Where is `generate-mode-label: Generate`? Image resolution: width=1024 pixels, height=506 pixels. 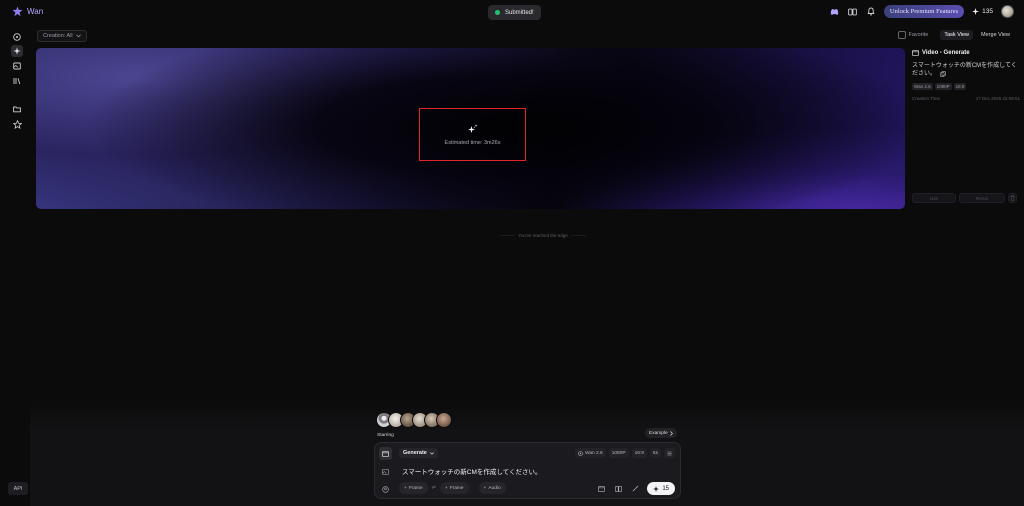 generate-mode-label: Generate is located at coordinates (415, 453).